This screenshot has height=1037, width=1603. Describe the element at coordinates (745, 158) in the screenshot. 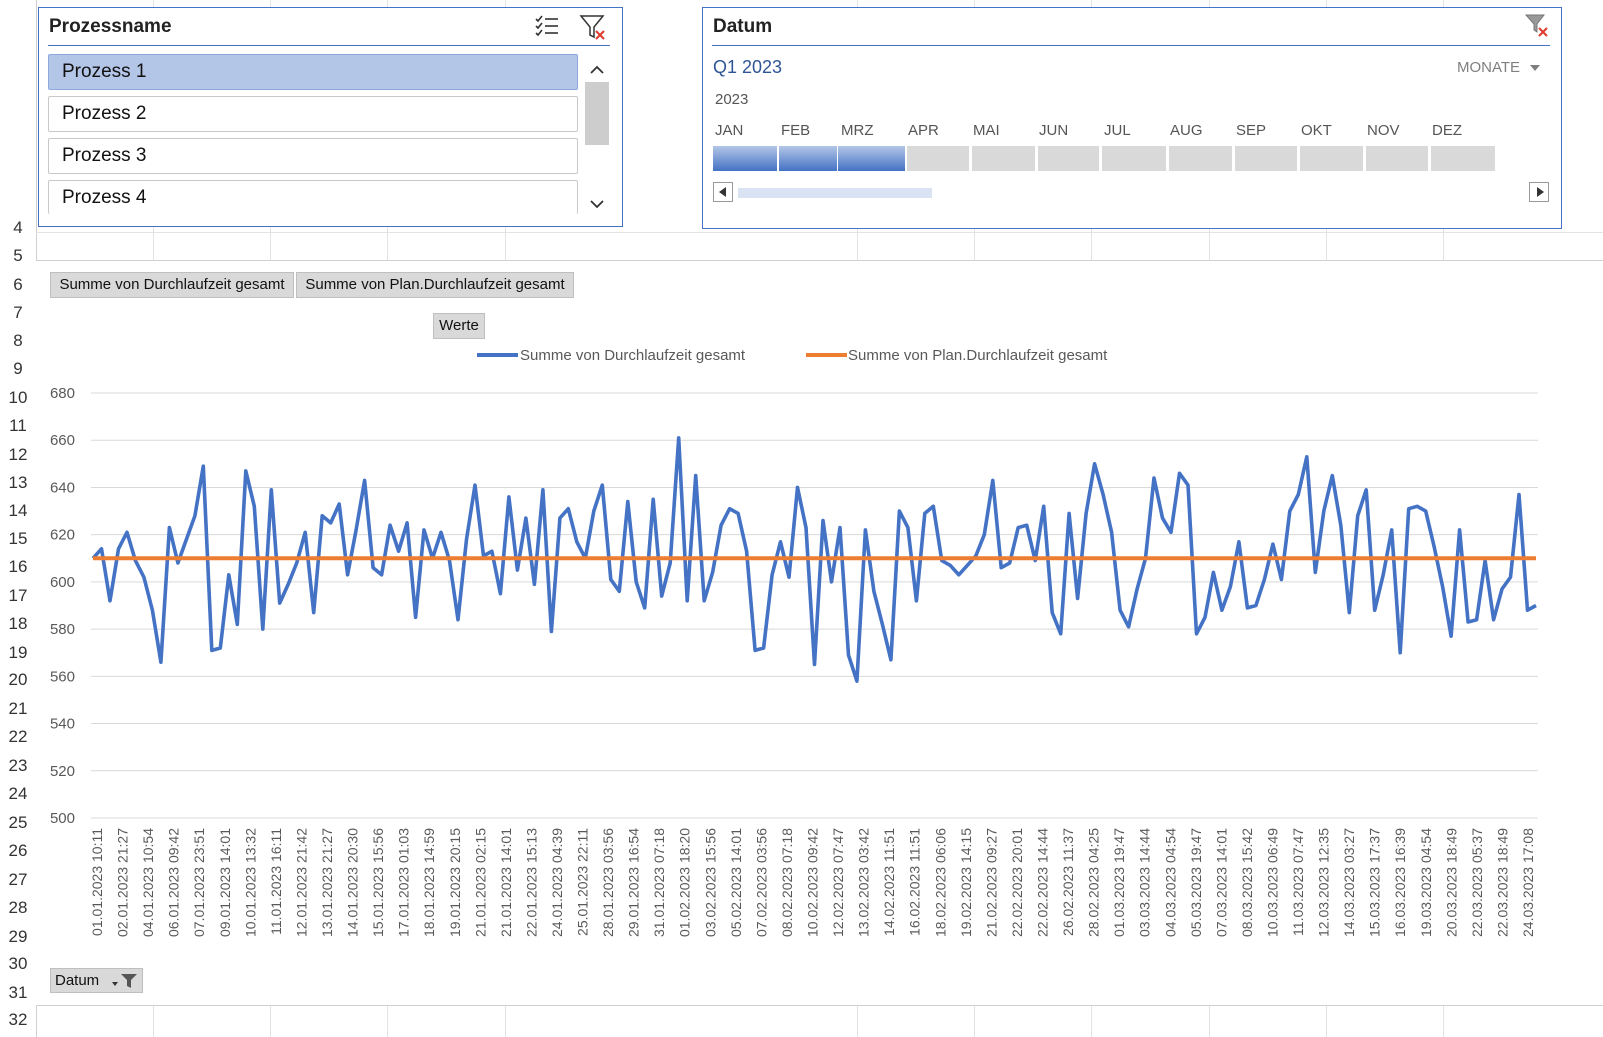

I see `month-bar-jan` at that location.